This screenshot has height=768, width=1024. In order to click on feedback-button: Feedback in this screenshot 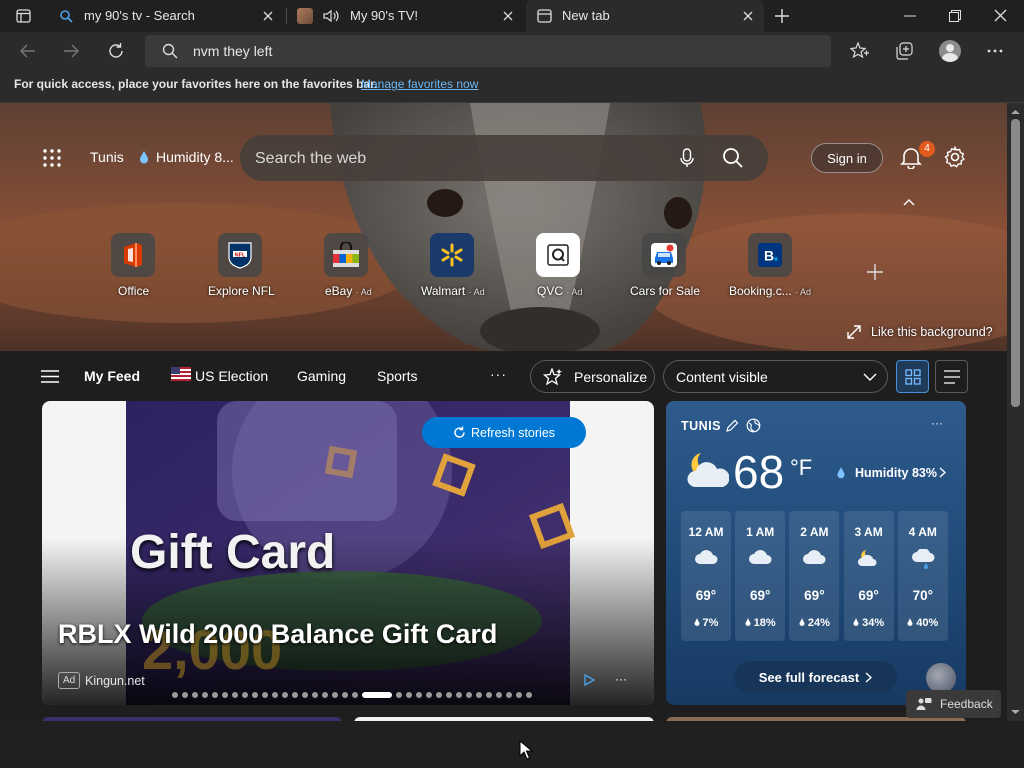, I will do `click(953, 704)`.